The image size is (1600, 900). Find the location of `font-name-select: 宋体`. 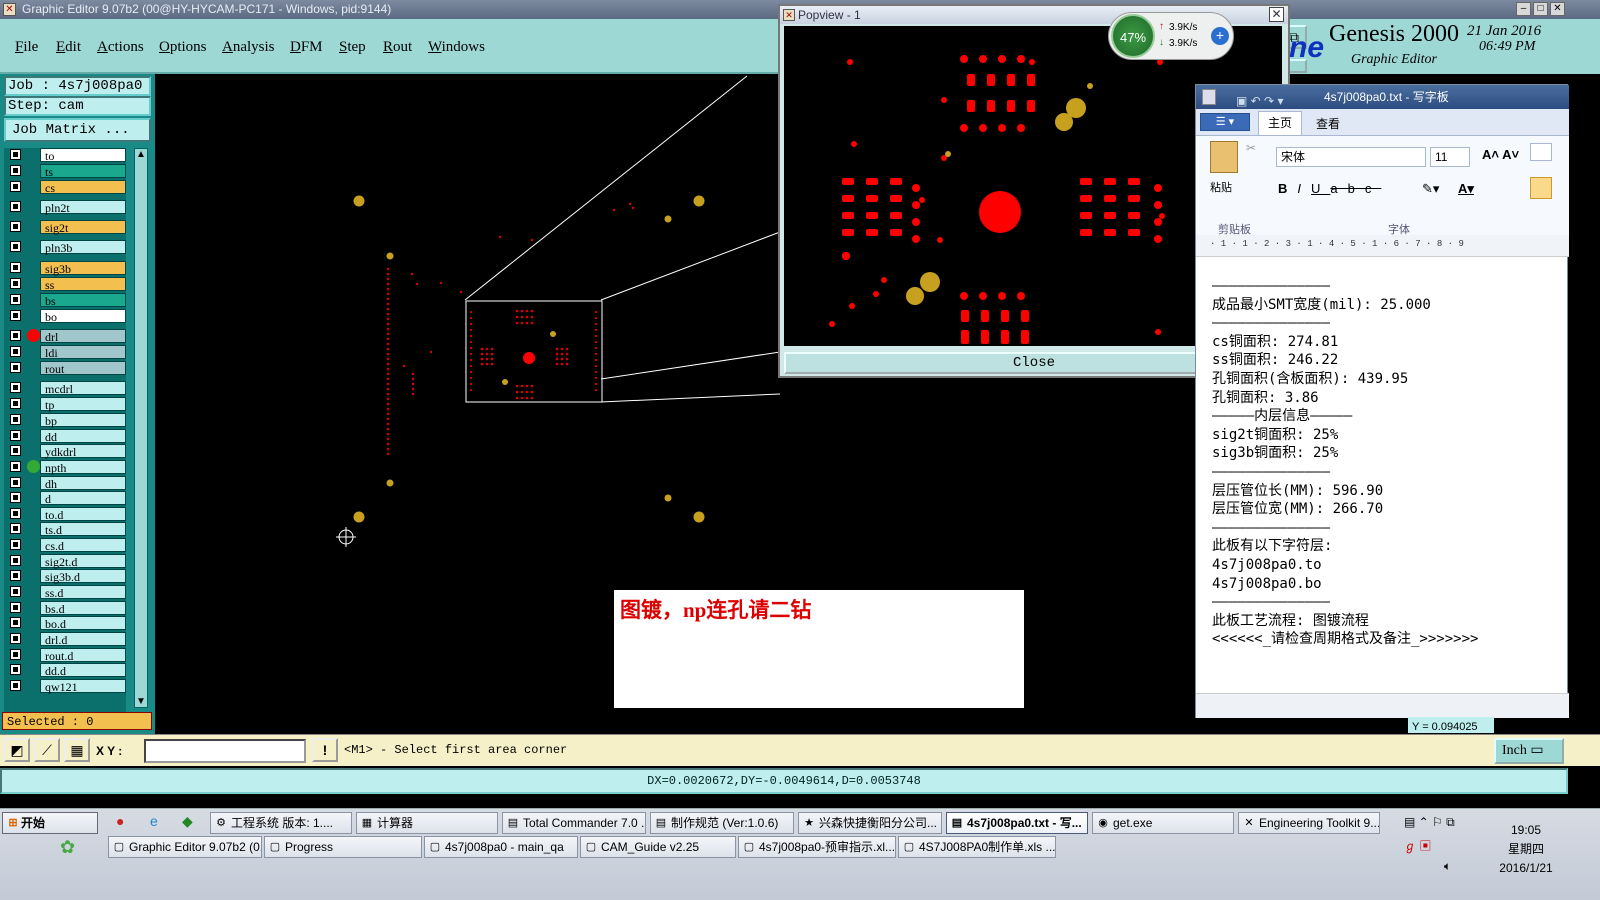

font-name-select: 宋体 is located at coordinates (1351, 157).